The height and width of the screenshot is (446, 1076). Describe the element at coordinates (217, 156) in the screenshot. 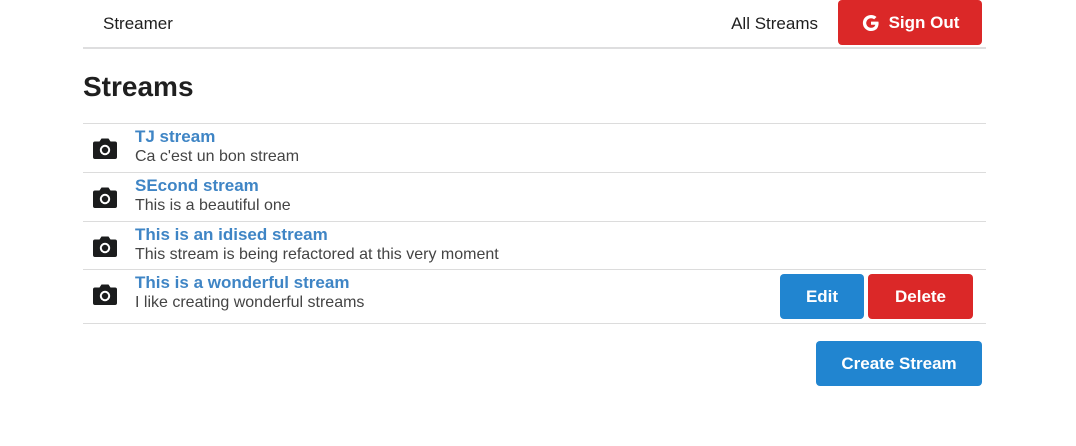

I see `stream-description: Ca c'est un bon stream` at that location.